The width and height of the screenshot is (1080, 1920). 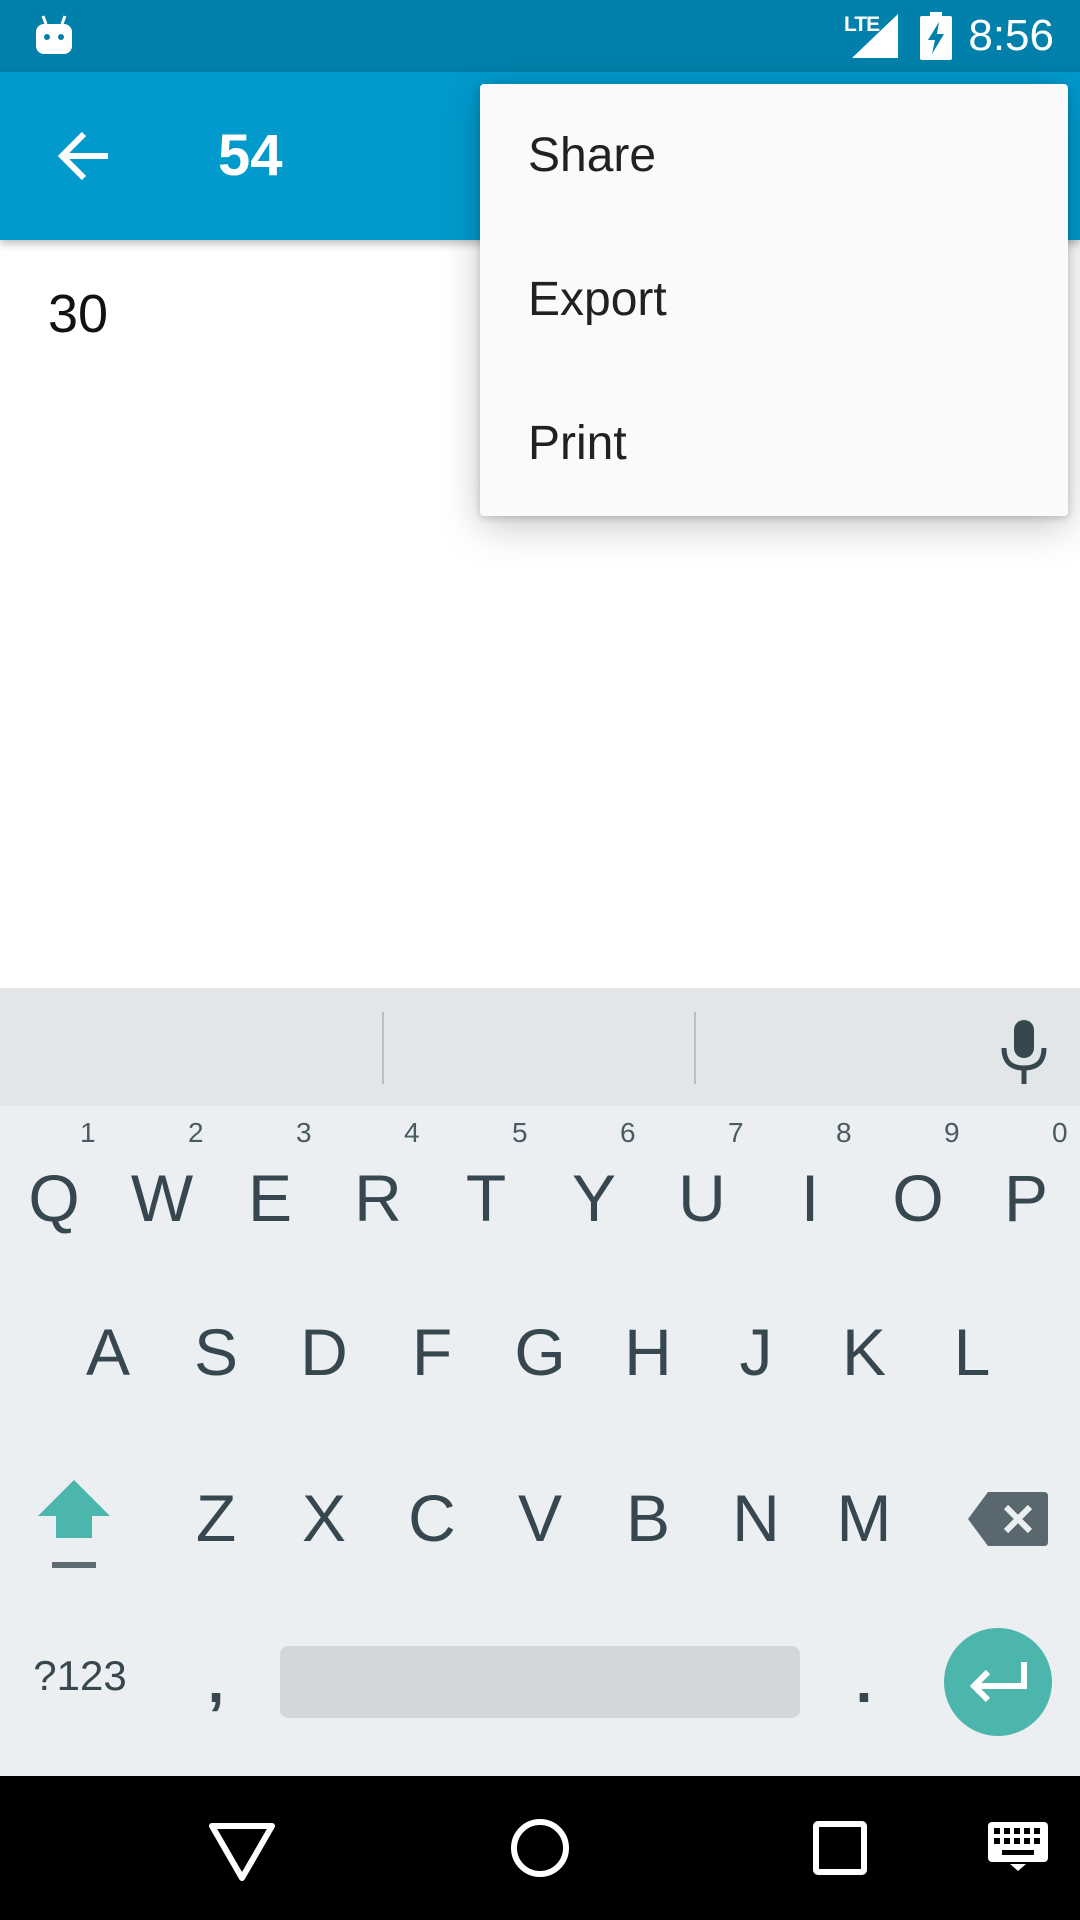 I want to click on key-hint: 5, so click(x=520, y=1132).